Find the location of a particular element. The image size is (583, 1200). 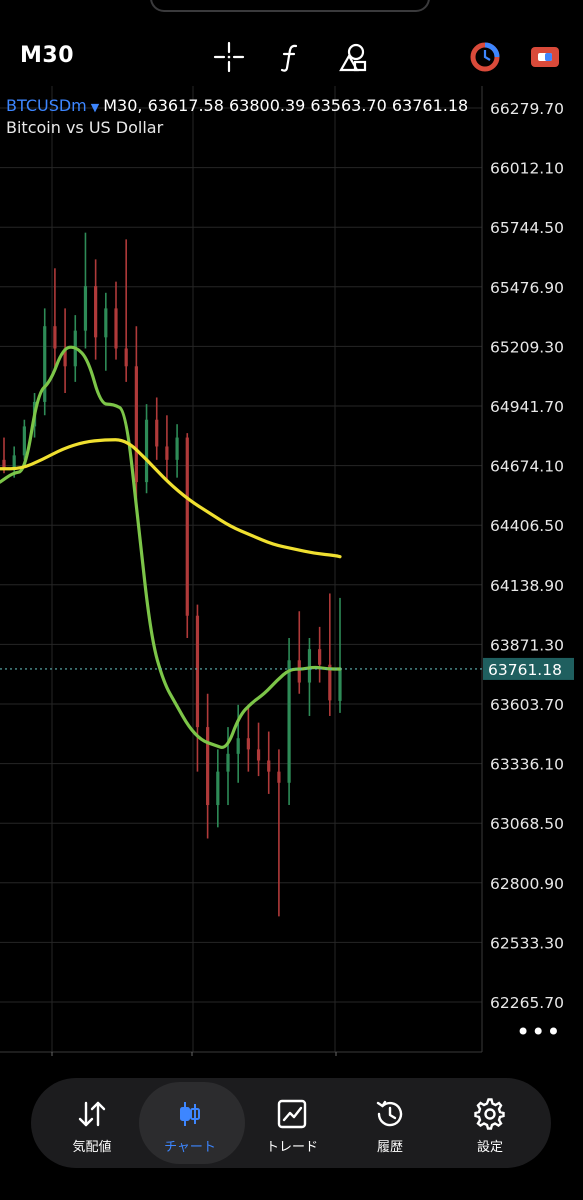

crosshair-icon is located at coordinates (229, 57).